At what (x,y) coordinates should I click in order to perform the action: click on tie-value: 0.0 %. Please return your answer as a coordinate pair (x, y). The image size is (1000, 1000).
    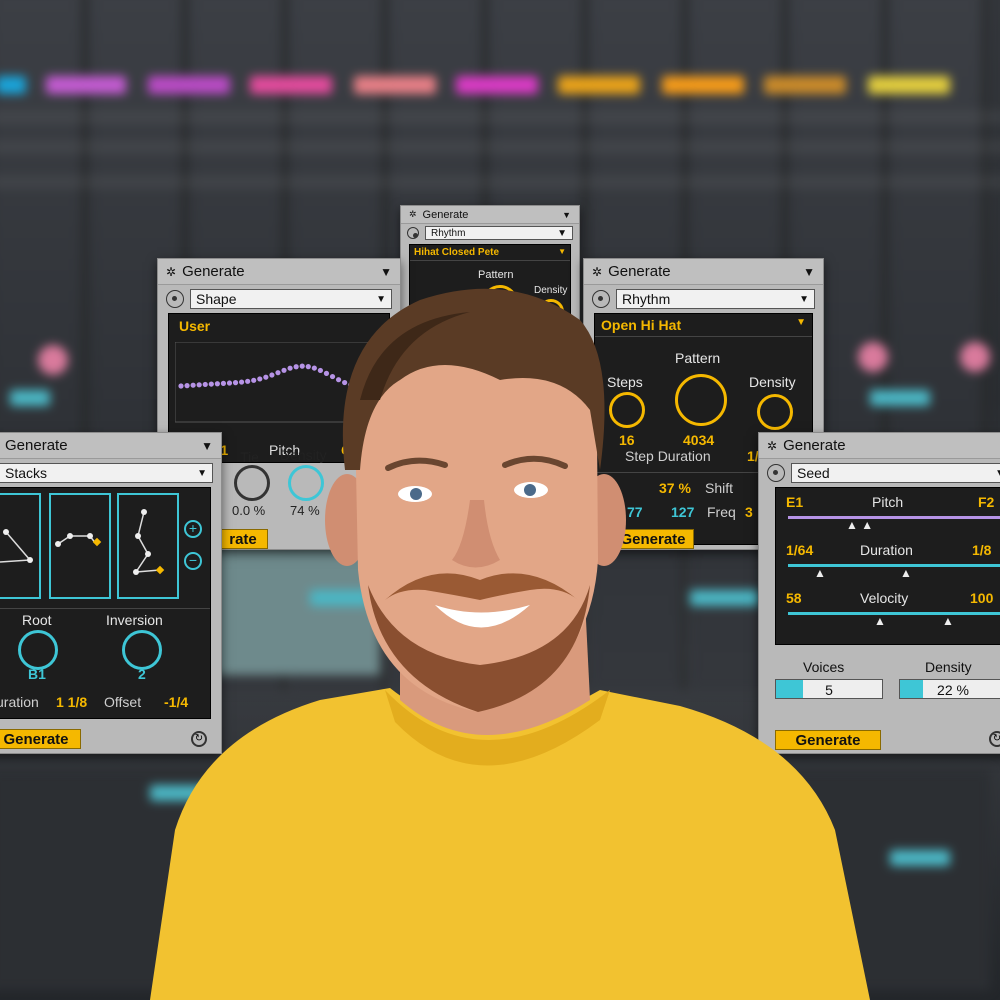
    Looking at the image, I should click on (248, 510).